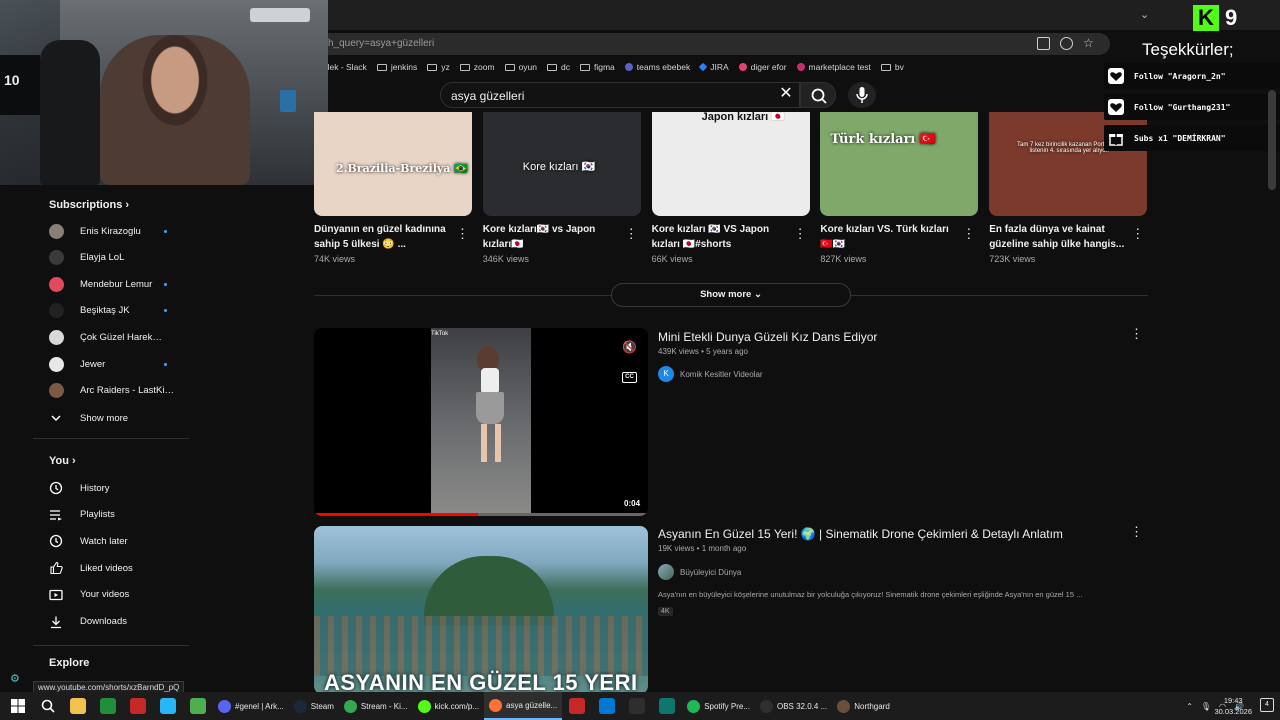 The height and width of the screenshot is (720, 1280). I want to click on gear-icon: ⚙, so click(16, 678).